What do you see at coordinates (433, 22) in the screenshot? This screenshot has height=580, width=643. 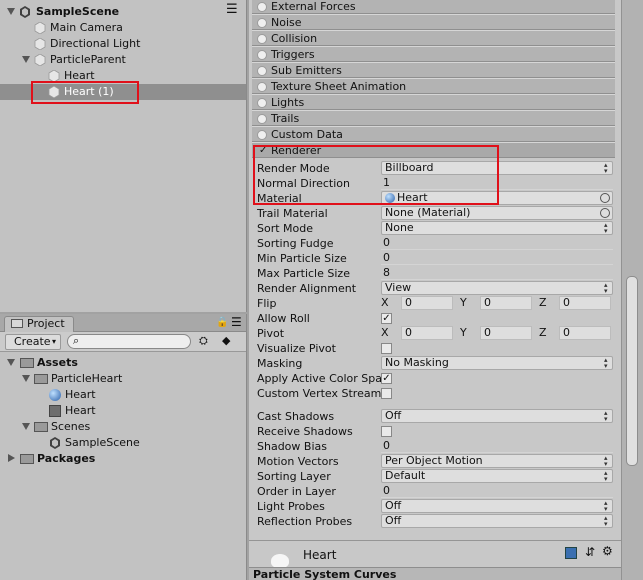 I see `module-noise: Noise` at bounding box center [433, 22].